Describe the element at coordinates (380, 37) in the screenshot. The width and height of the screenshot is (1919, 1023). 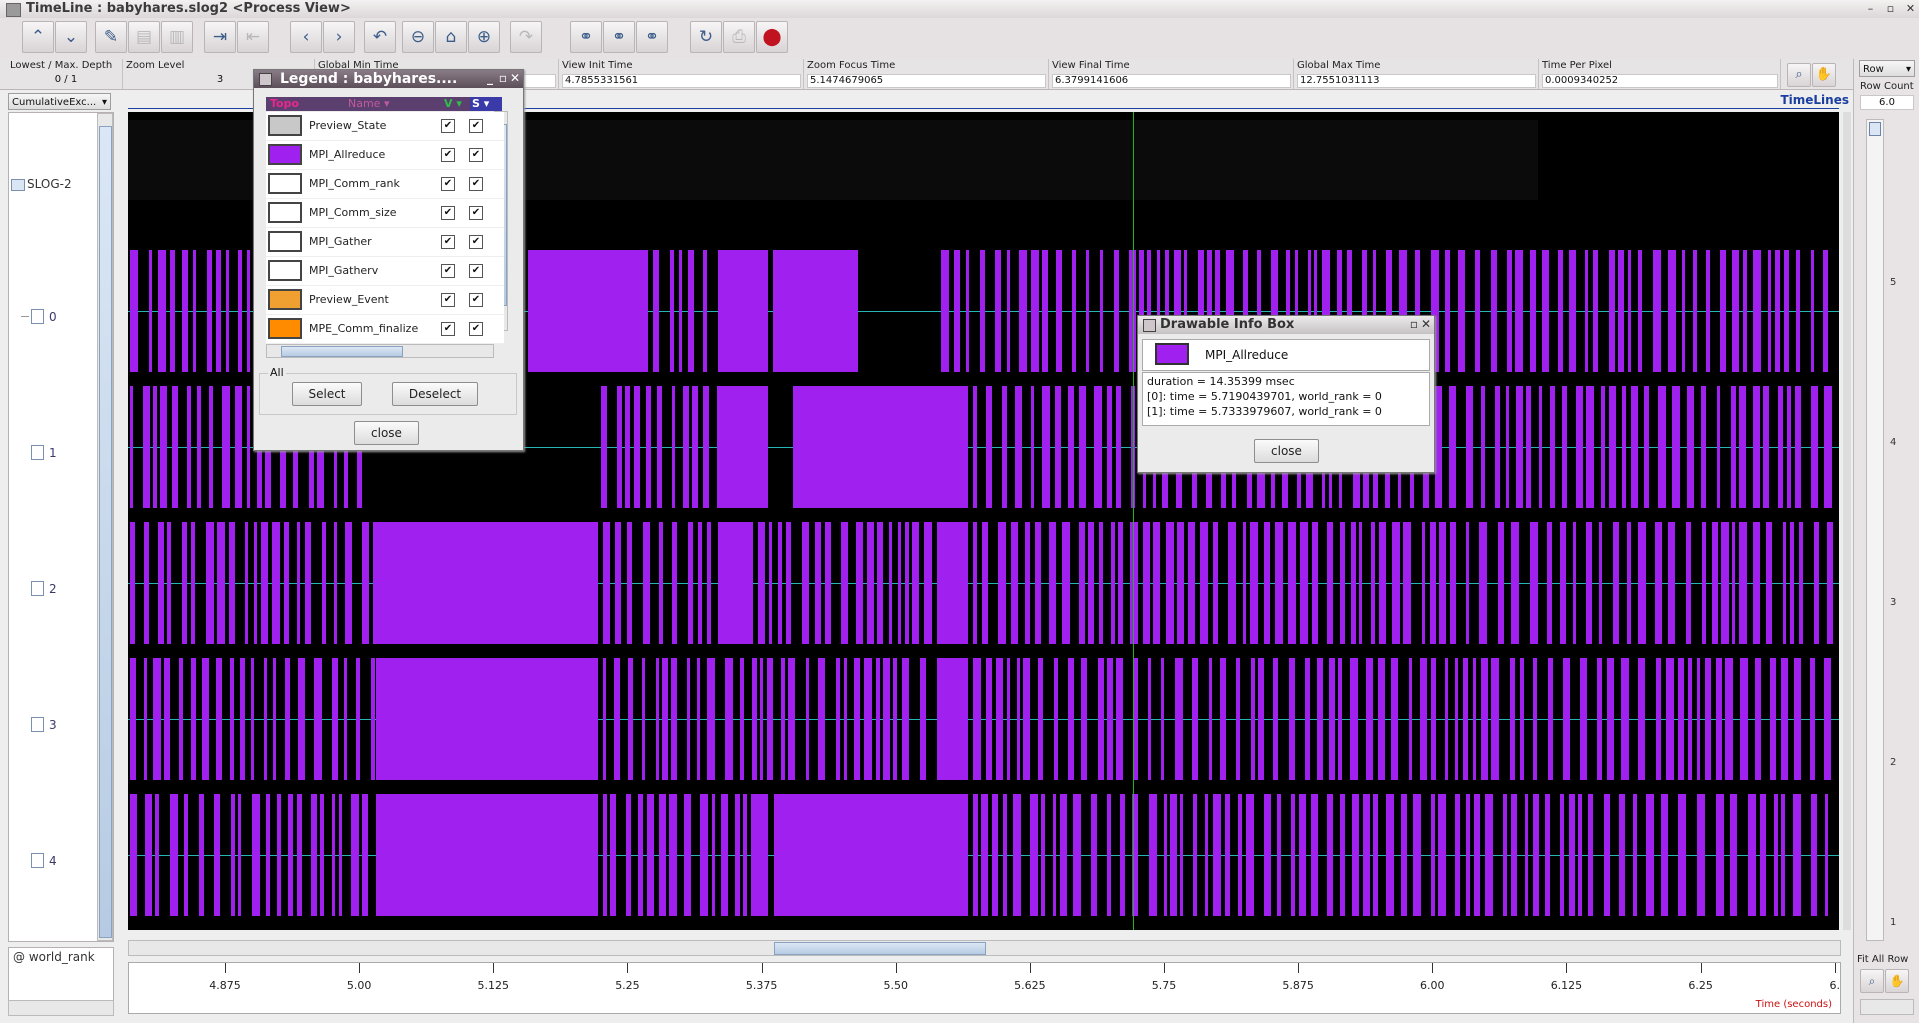
I see `undo-icon: ↶` at that location.